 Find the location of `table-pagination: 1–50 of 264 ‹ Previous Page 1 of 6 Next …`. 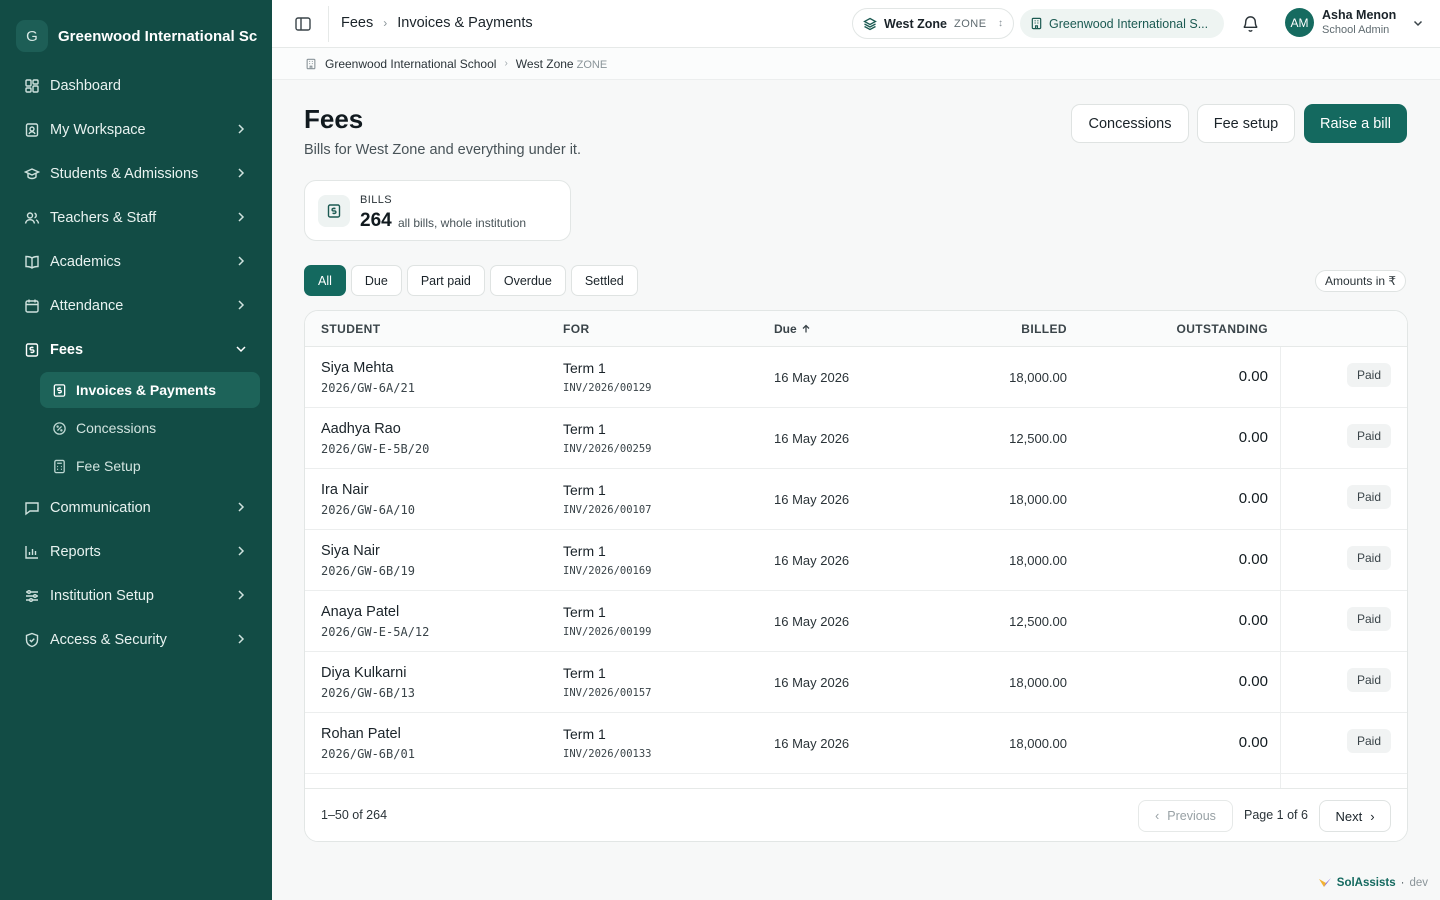

table-pagination: 1–50 of 264 ‹ Previous Page 1 of 6 Next … is located at coordinates (856, 814).